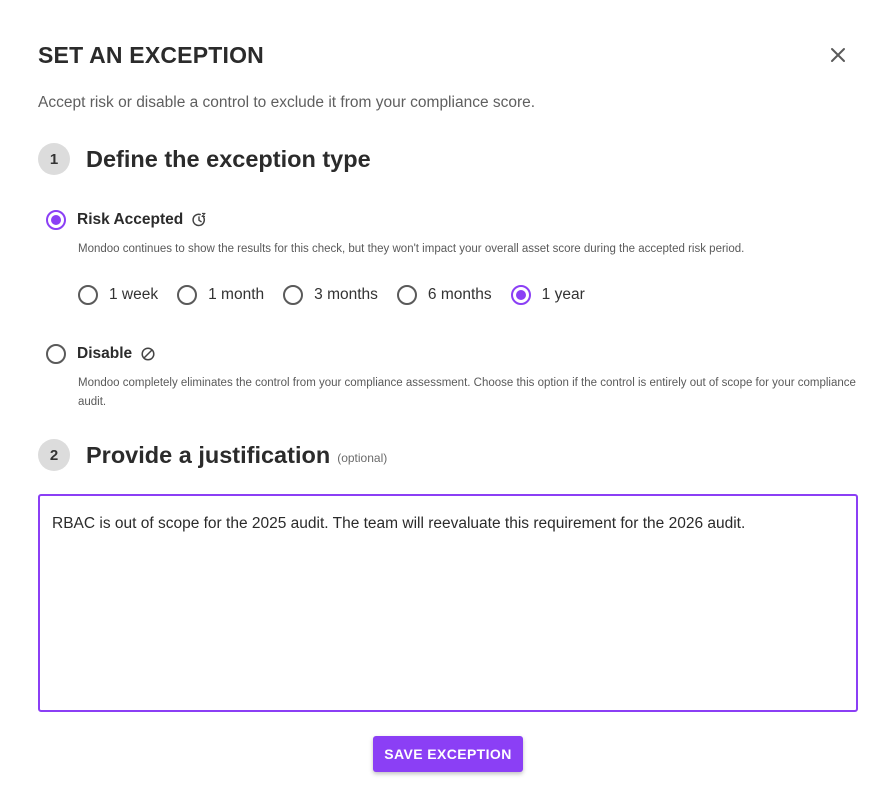 The image size is (893, 809). I want to click on duration-1-year: 1 year, so click(547, 295).